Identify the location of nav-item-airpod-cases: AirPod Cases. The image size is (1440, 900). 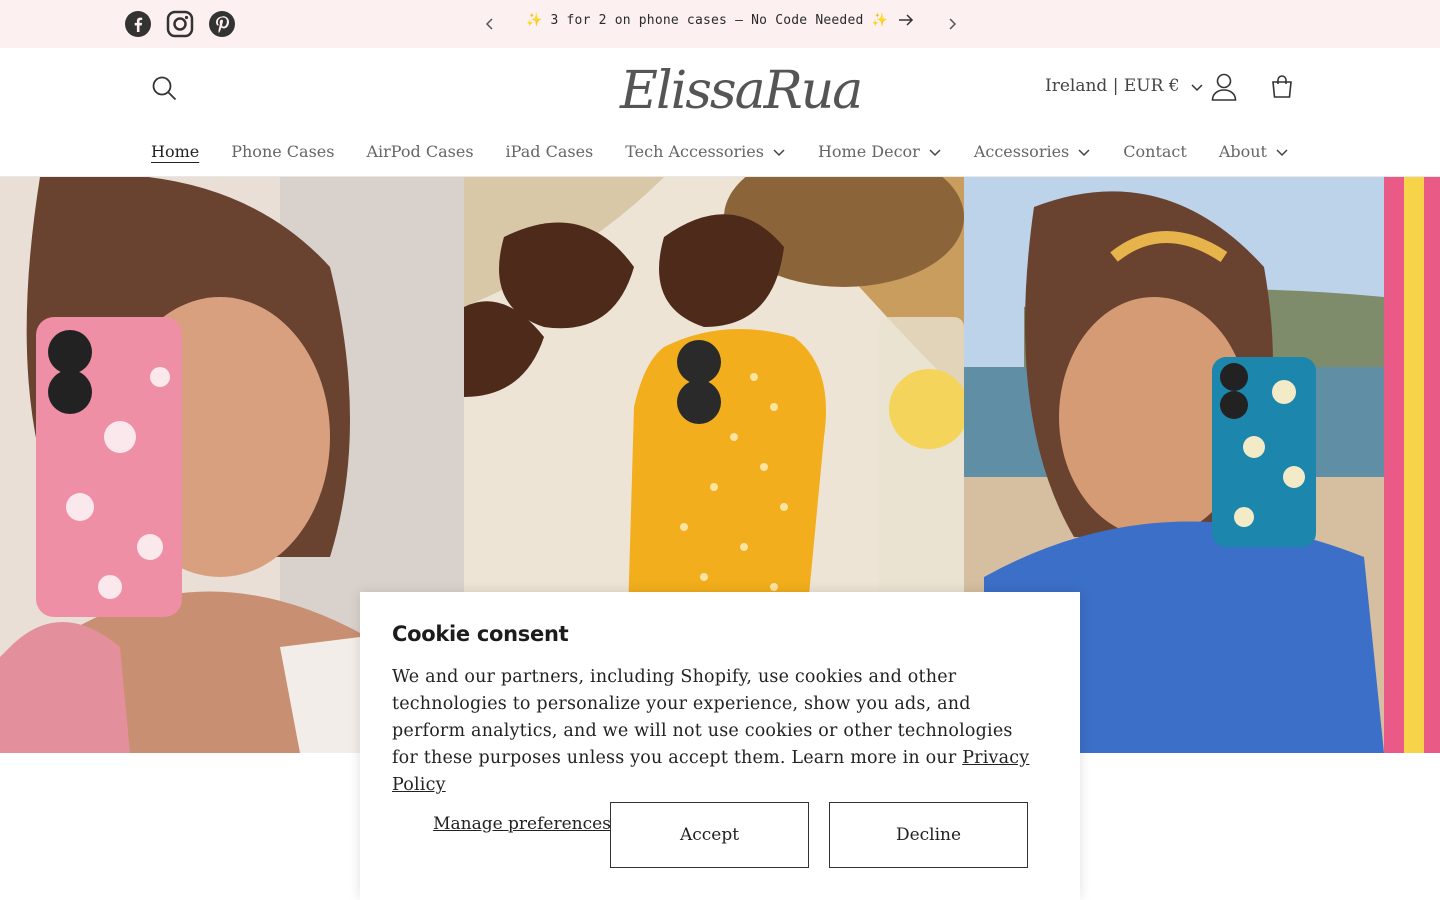
(419, 151).